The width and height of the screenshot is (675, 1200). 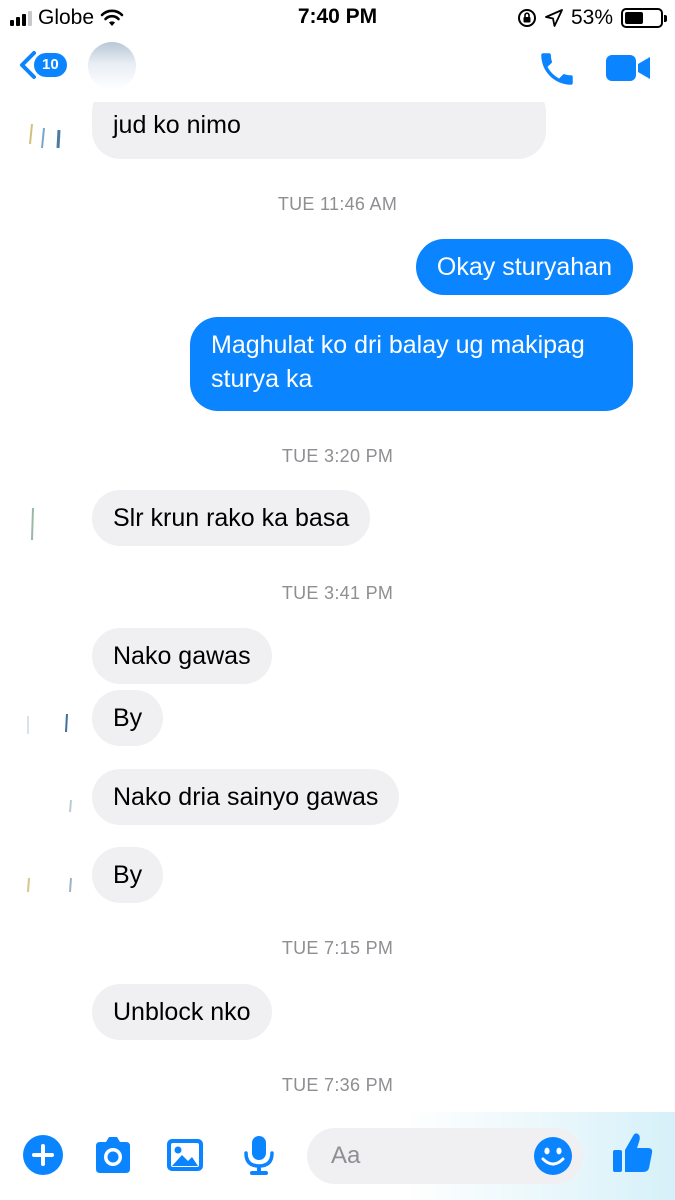 What do you see at coordinates (398, 345) in the screenshot?
I see `message-text-line: Maghulat ko dri balay ug makipag` at bounding box center [398, 345].